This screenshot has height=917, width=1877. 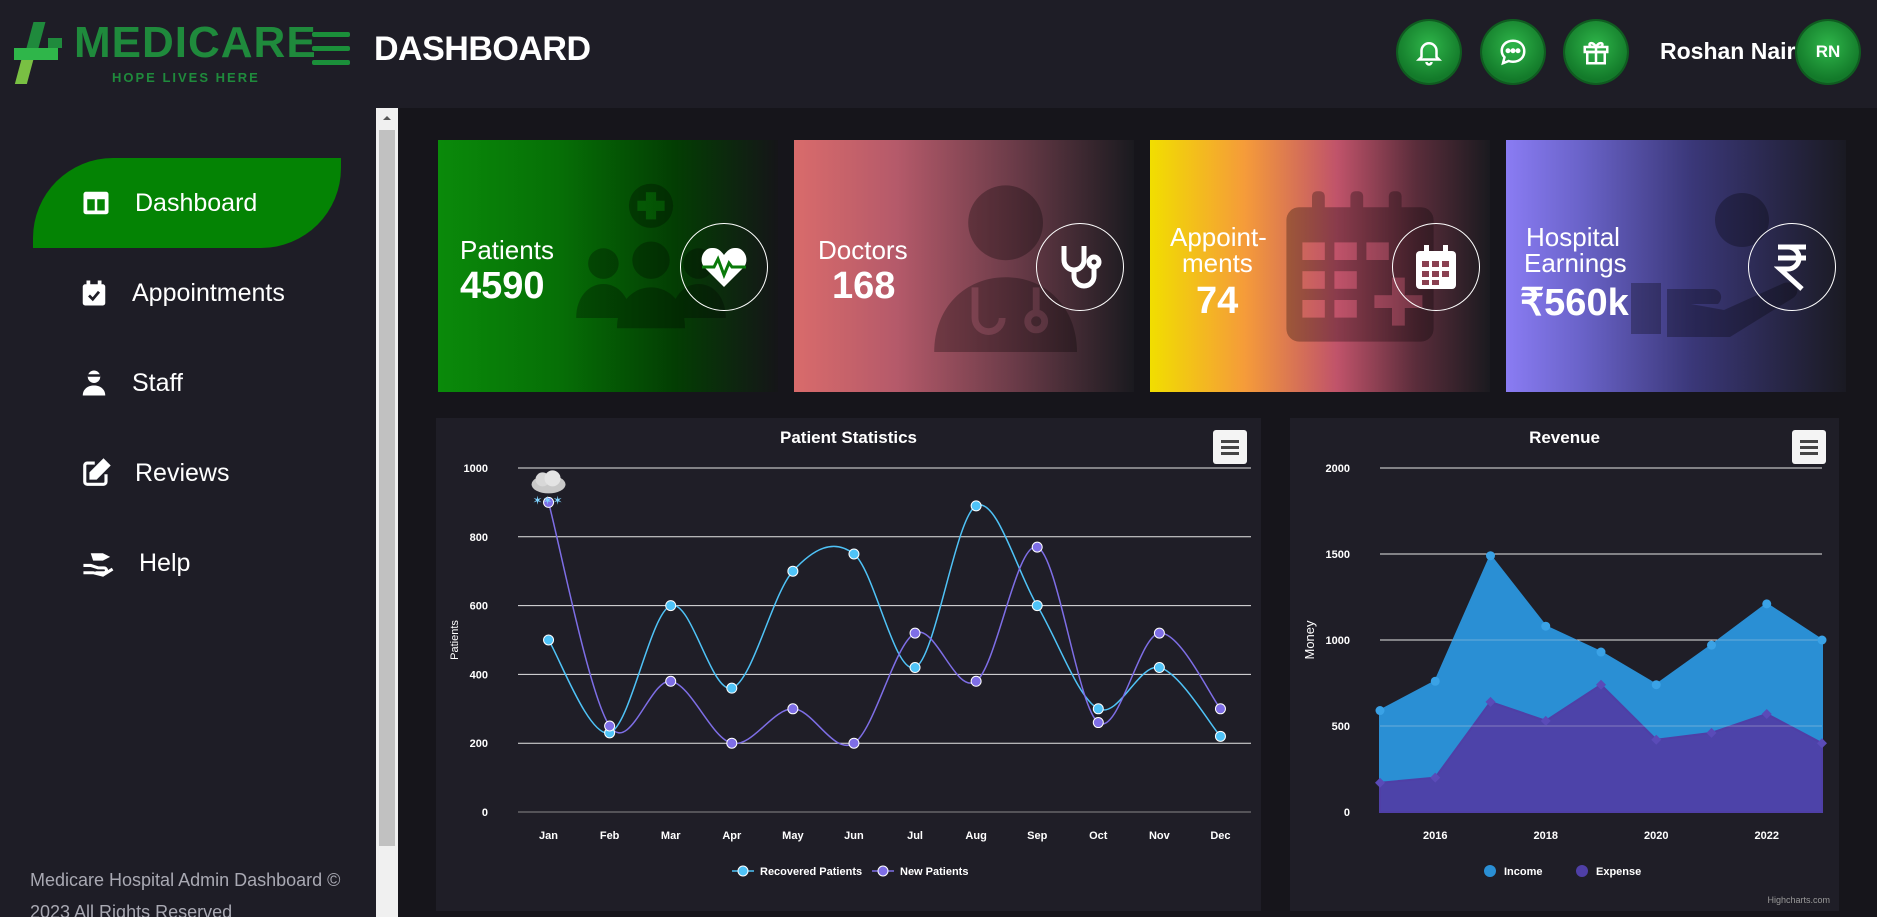 What do you see at coordinates (1798, 900) in the screenshot?
I see `chart-credit: Highcharts.com` at bounding box center [1798, 900].